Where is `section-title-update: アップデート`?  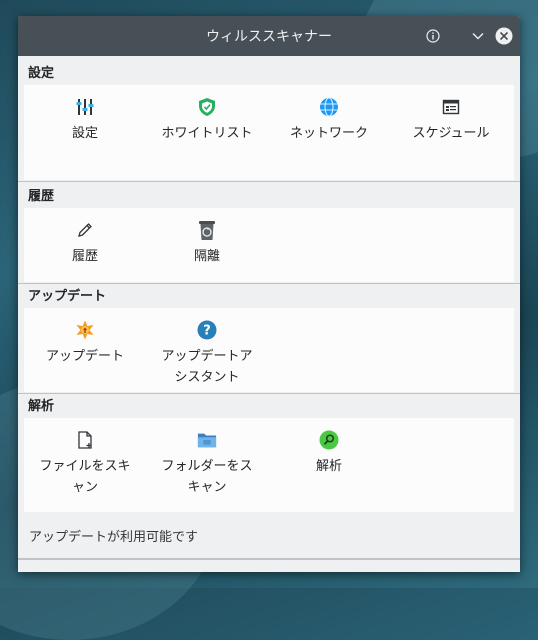
section-title-update: アップデート is located at coordinates (67, 296).